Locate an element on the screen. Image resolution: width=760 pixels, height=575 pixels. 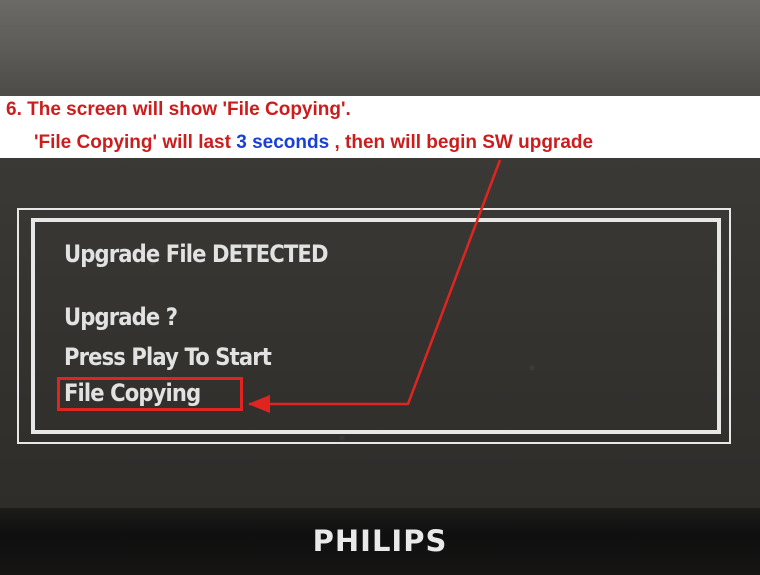
instruction-duration: 3 seconds is located at coordinates (283, 142).